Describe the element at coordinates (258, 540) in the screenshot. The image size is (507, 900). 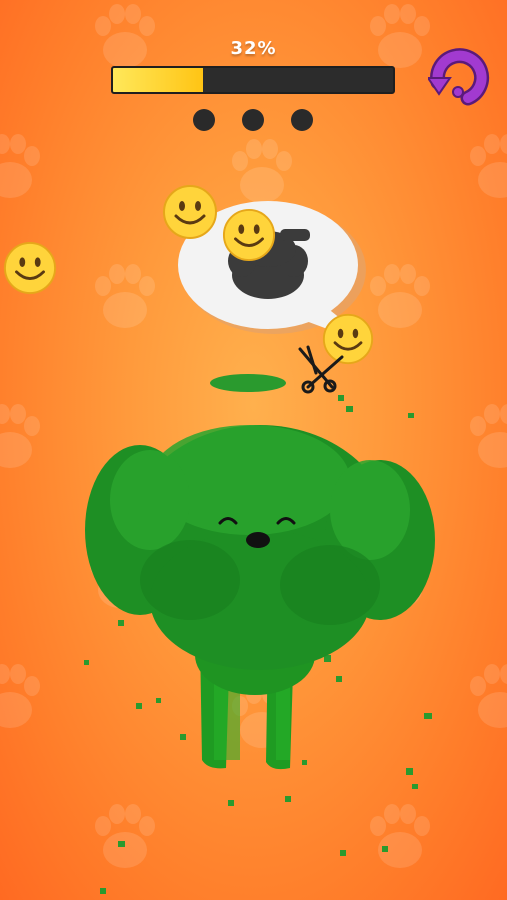
I see `dog-nose` at that location.